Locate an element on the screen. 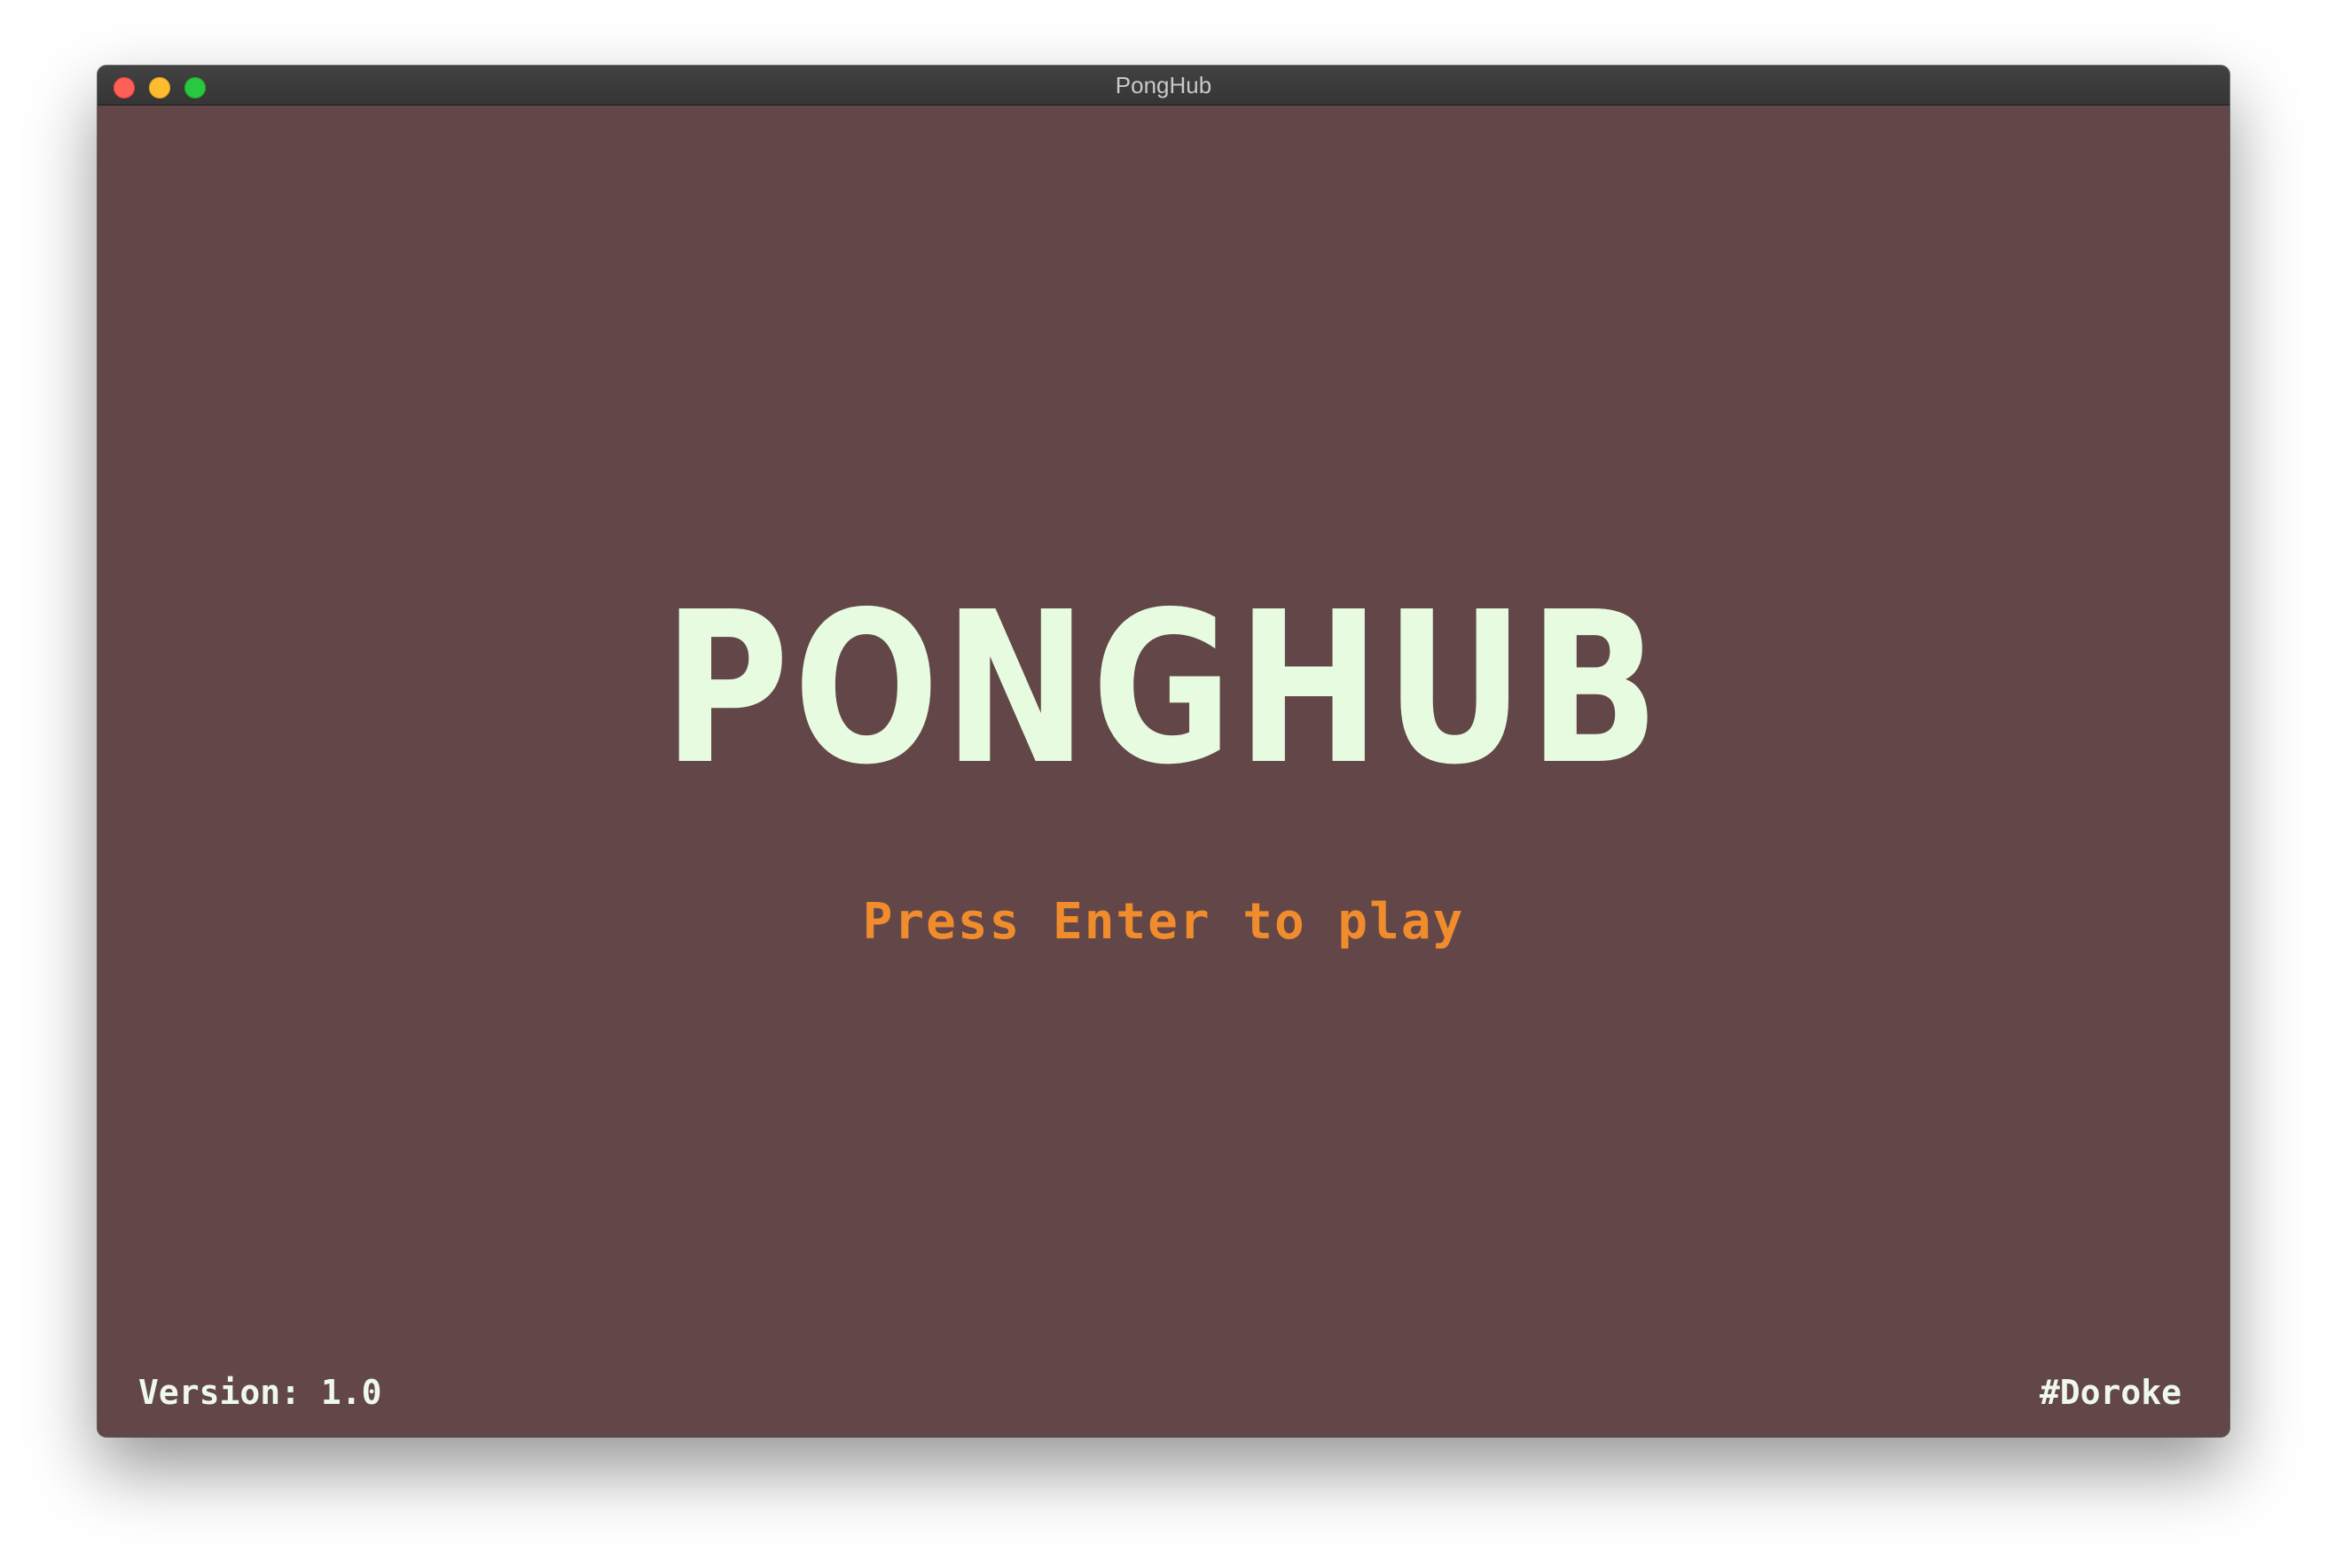 The width and height of the screenshot is (2327, 1568). window-title: PongHub is located at coordinates (1163, 85).